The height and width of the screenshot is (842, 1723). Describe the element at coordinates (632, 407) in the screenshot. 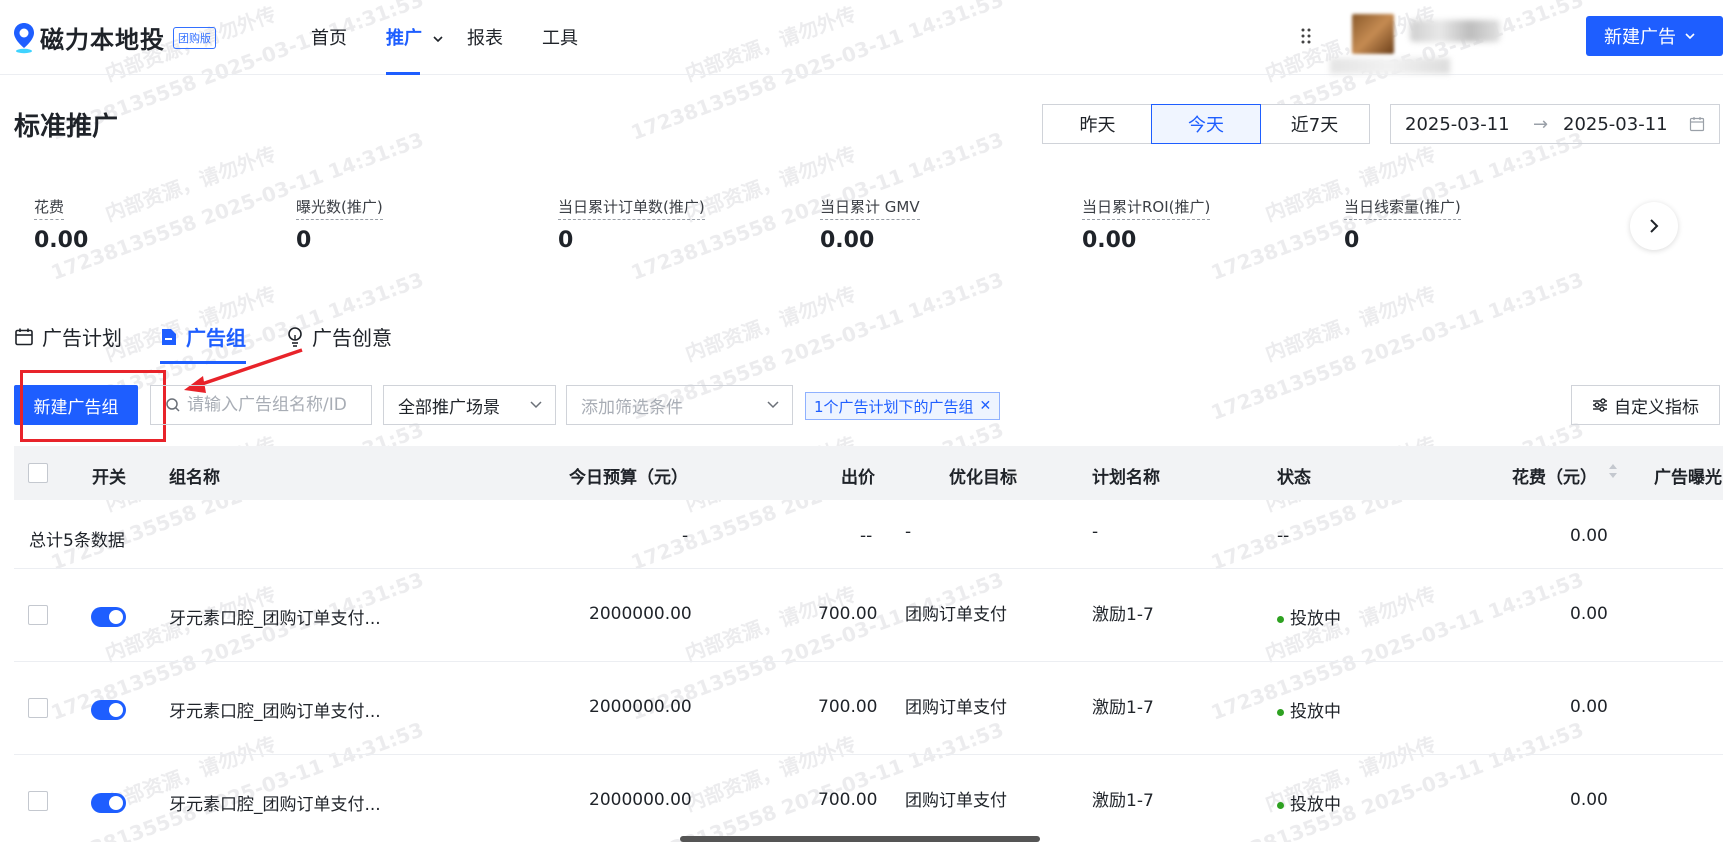

I see `add-filter-placeholder: 添加筛选条件` at that location.